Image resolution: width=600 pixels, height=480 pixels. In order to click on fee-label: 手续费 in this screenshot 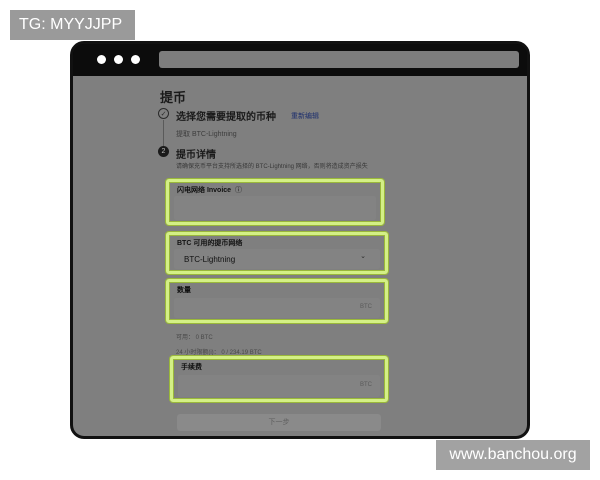, I will do `click(191, 367)`.